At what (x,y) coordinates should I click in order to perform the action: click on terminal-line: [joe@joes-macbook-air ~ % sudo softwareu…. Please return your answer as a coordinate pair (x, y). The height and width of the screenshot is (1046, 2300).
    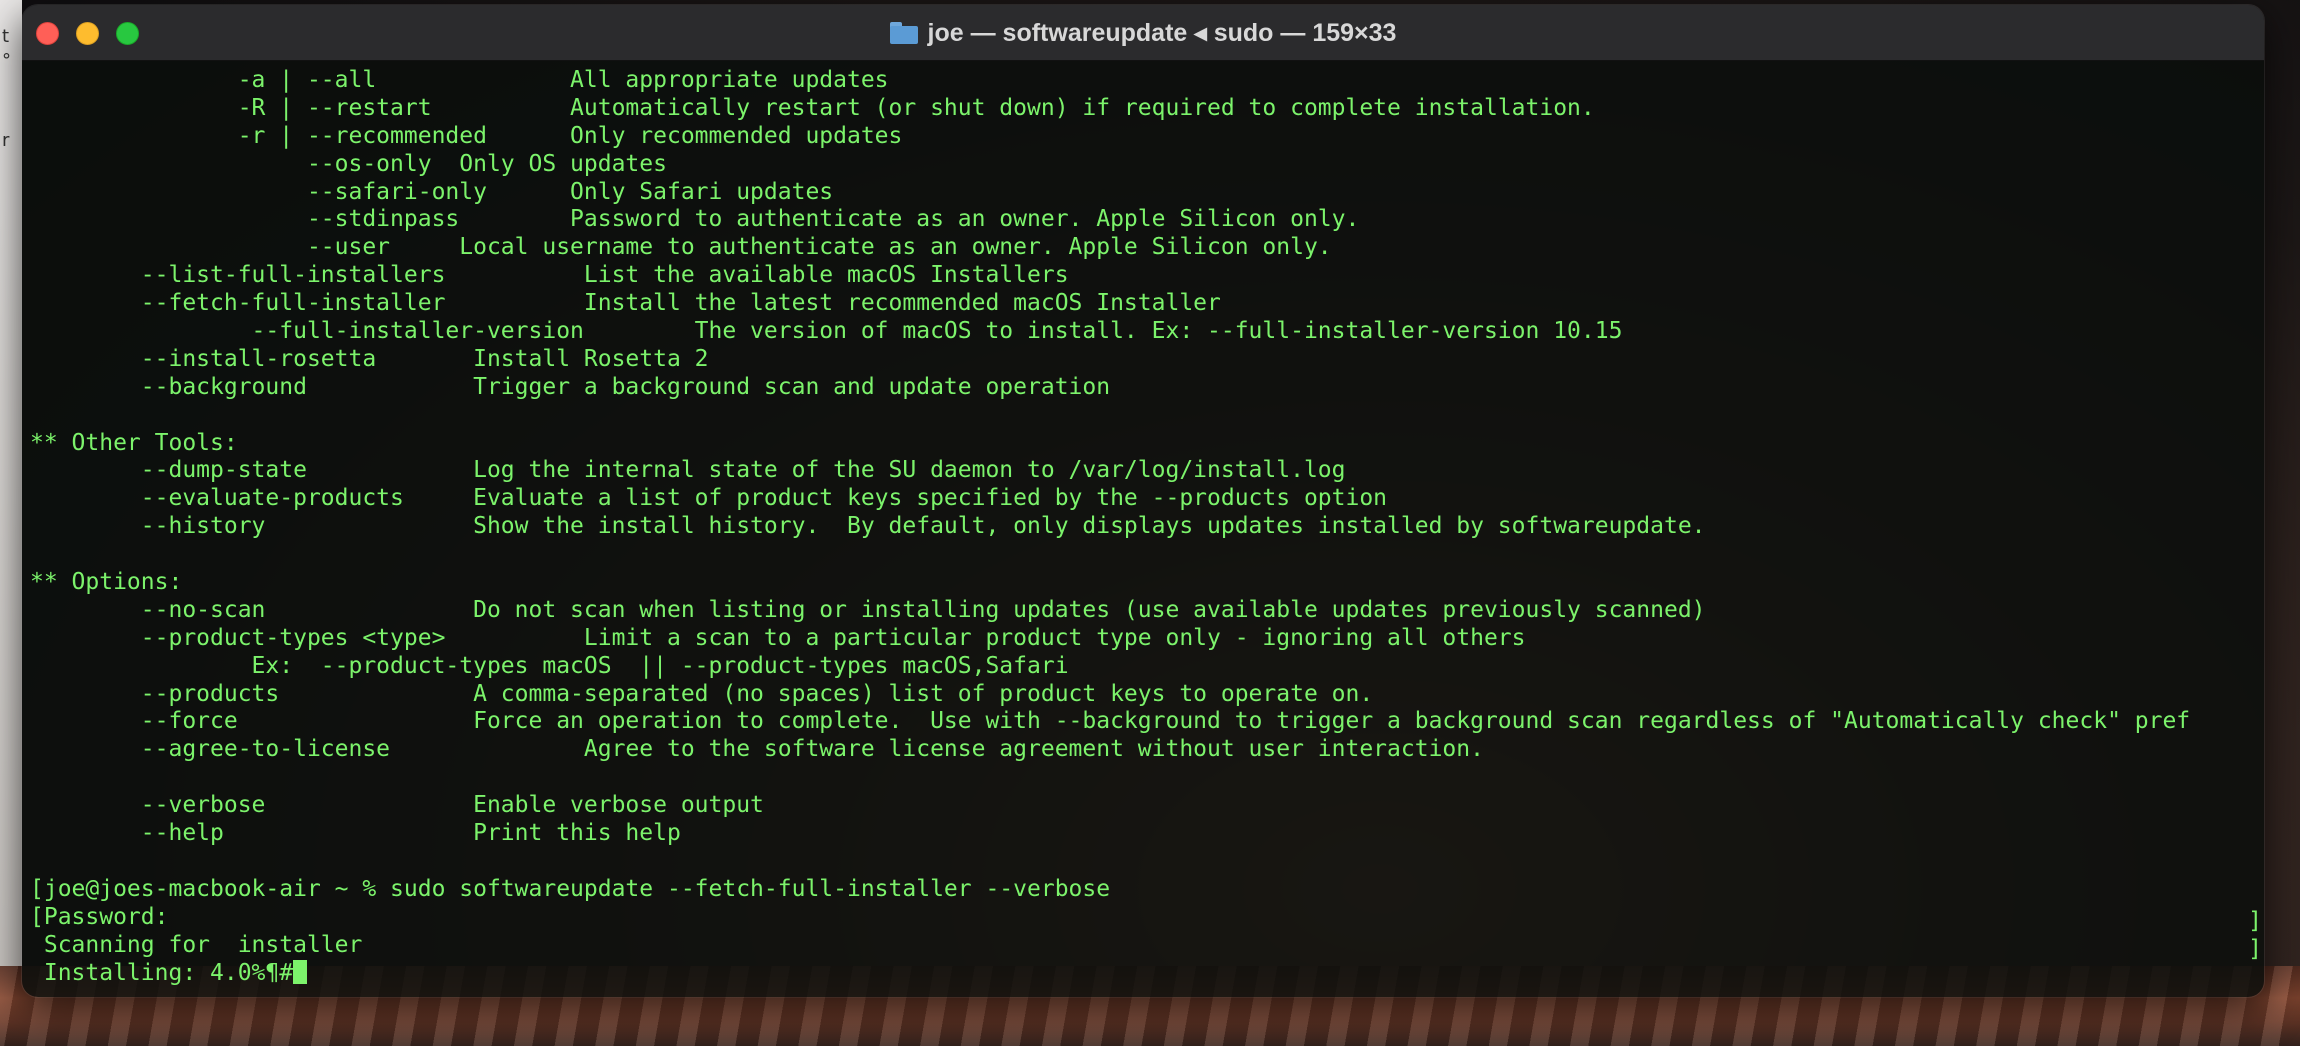
    Looking at the image, I should click on (570, 888).